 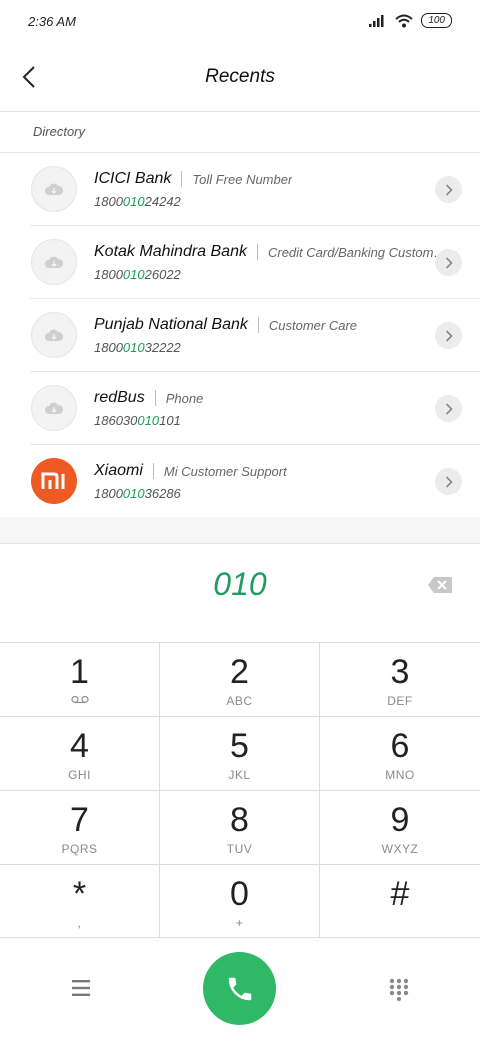 What do you see at coordinates (399, 989) in the screenshot?
I see `dialpad-icon` at bounding box center [399, 989].